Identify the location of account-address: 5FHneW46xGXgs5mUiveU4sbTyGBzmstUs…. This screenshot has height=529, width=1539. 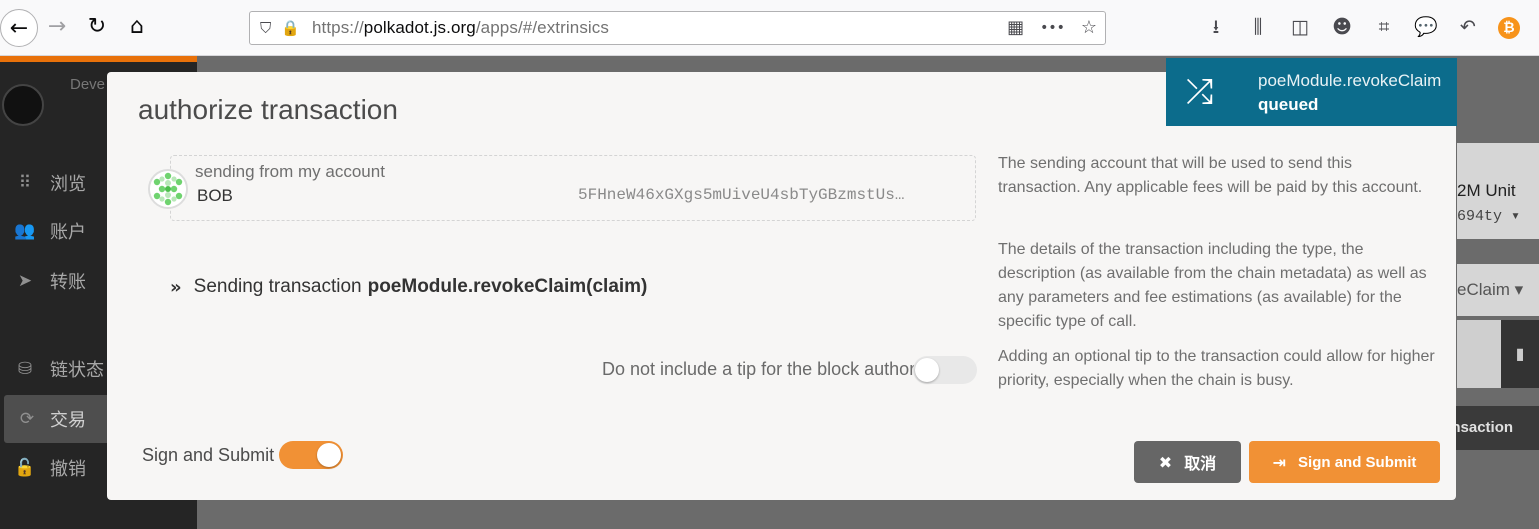
(741, 195).